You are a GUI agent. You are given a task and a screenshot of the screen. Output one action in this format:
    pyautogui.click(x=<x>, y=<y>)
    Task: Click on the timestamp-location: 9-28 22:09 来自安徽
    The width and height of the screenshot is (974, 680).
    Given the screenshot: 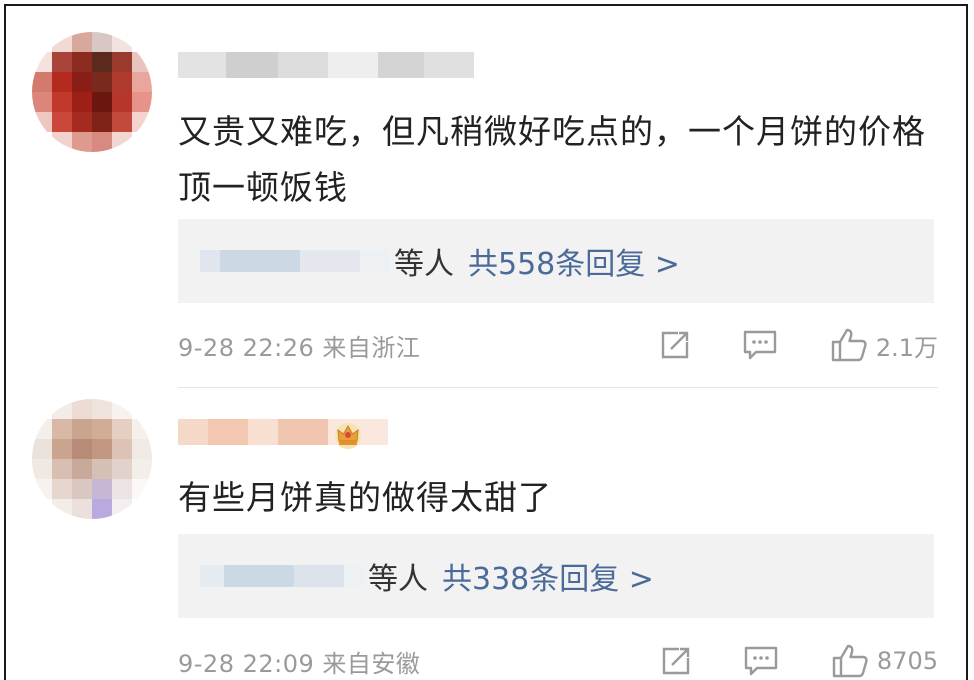 What is the action you would take?
    pyautogui.click(x=299, y=663)
    